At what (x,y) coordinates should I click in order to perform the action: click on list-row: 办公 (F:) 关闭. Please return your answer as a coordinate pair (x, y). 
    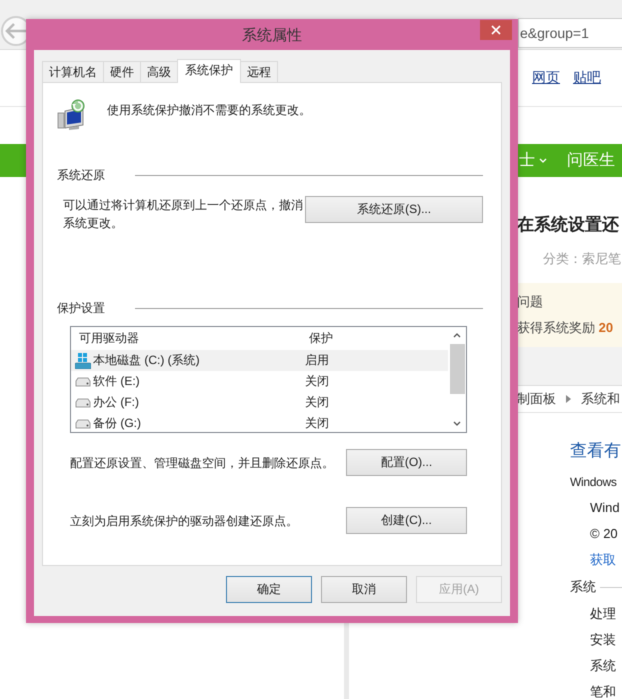
    Looking at the image, I should click on (259, 403).